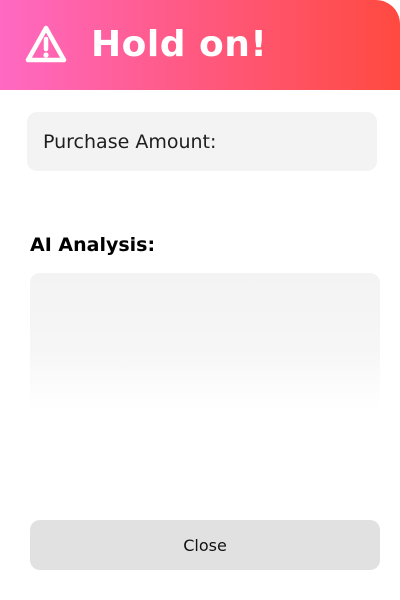 The width and height of the screenshot is (400, 600). I want to click on purchase-amount-label: Purchase Amount:, so click(130, 141).